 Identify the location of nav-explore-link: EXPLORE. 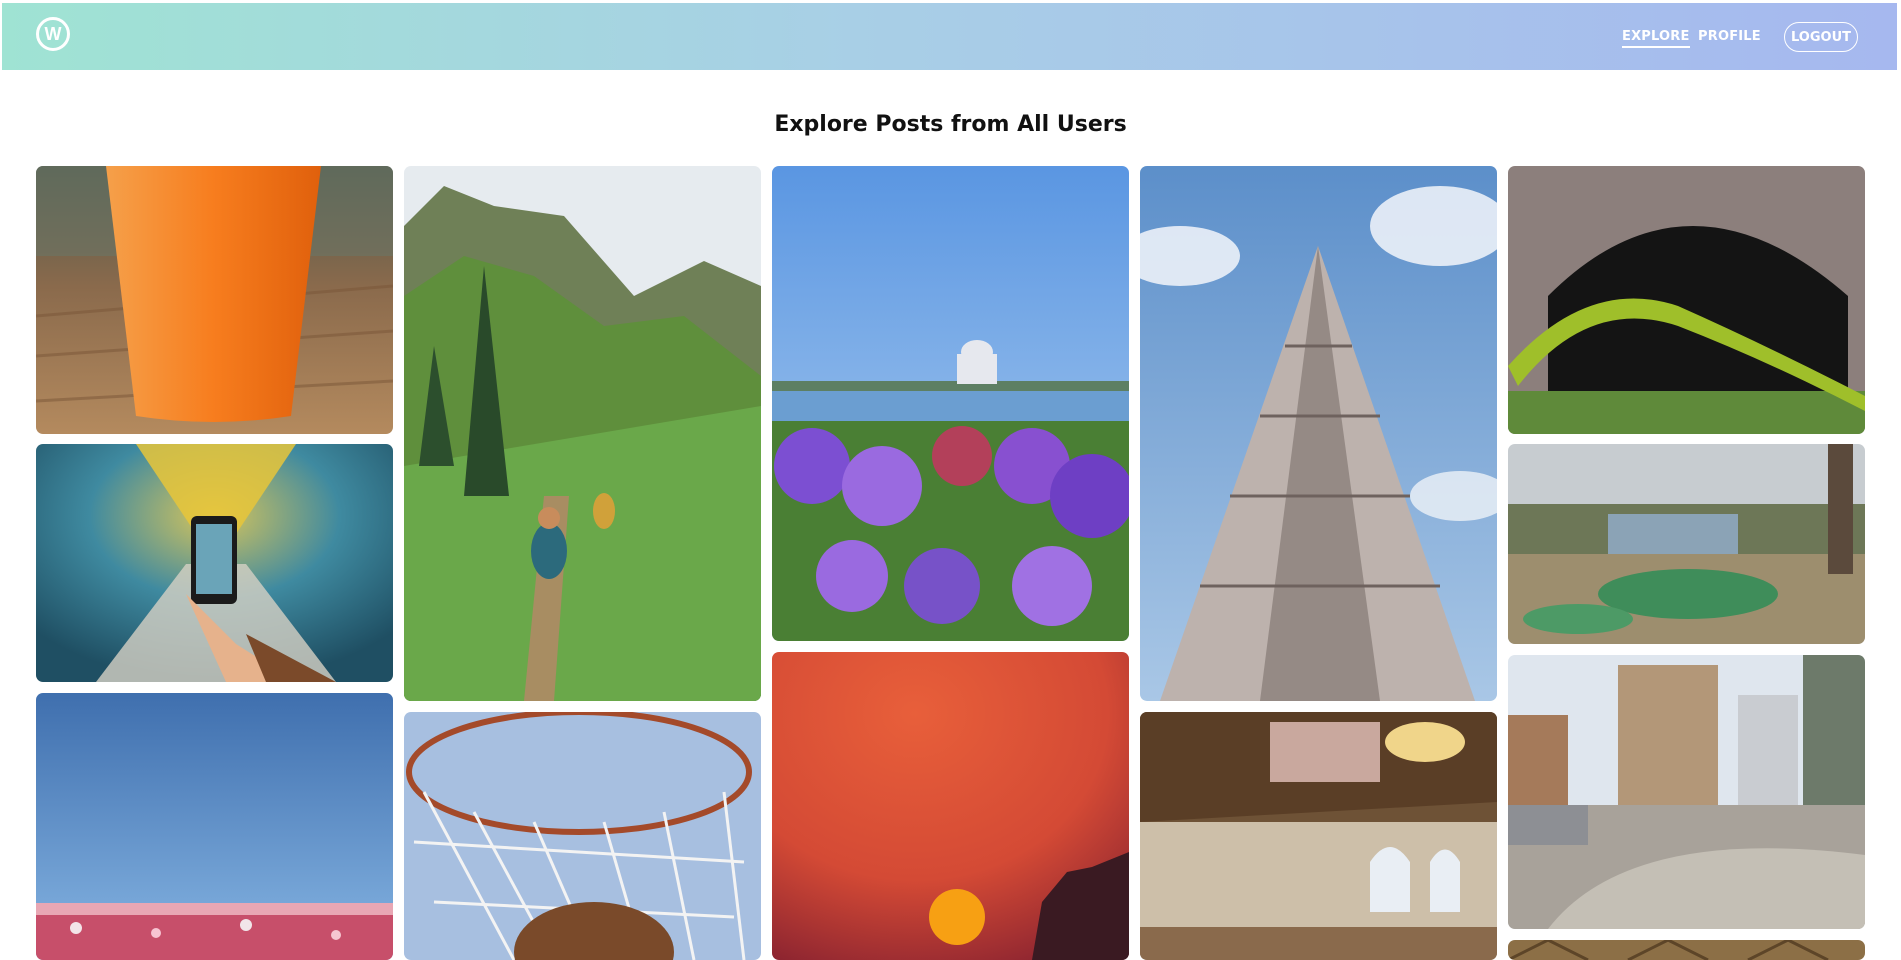
(1656, 38).